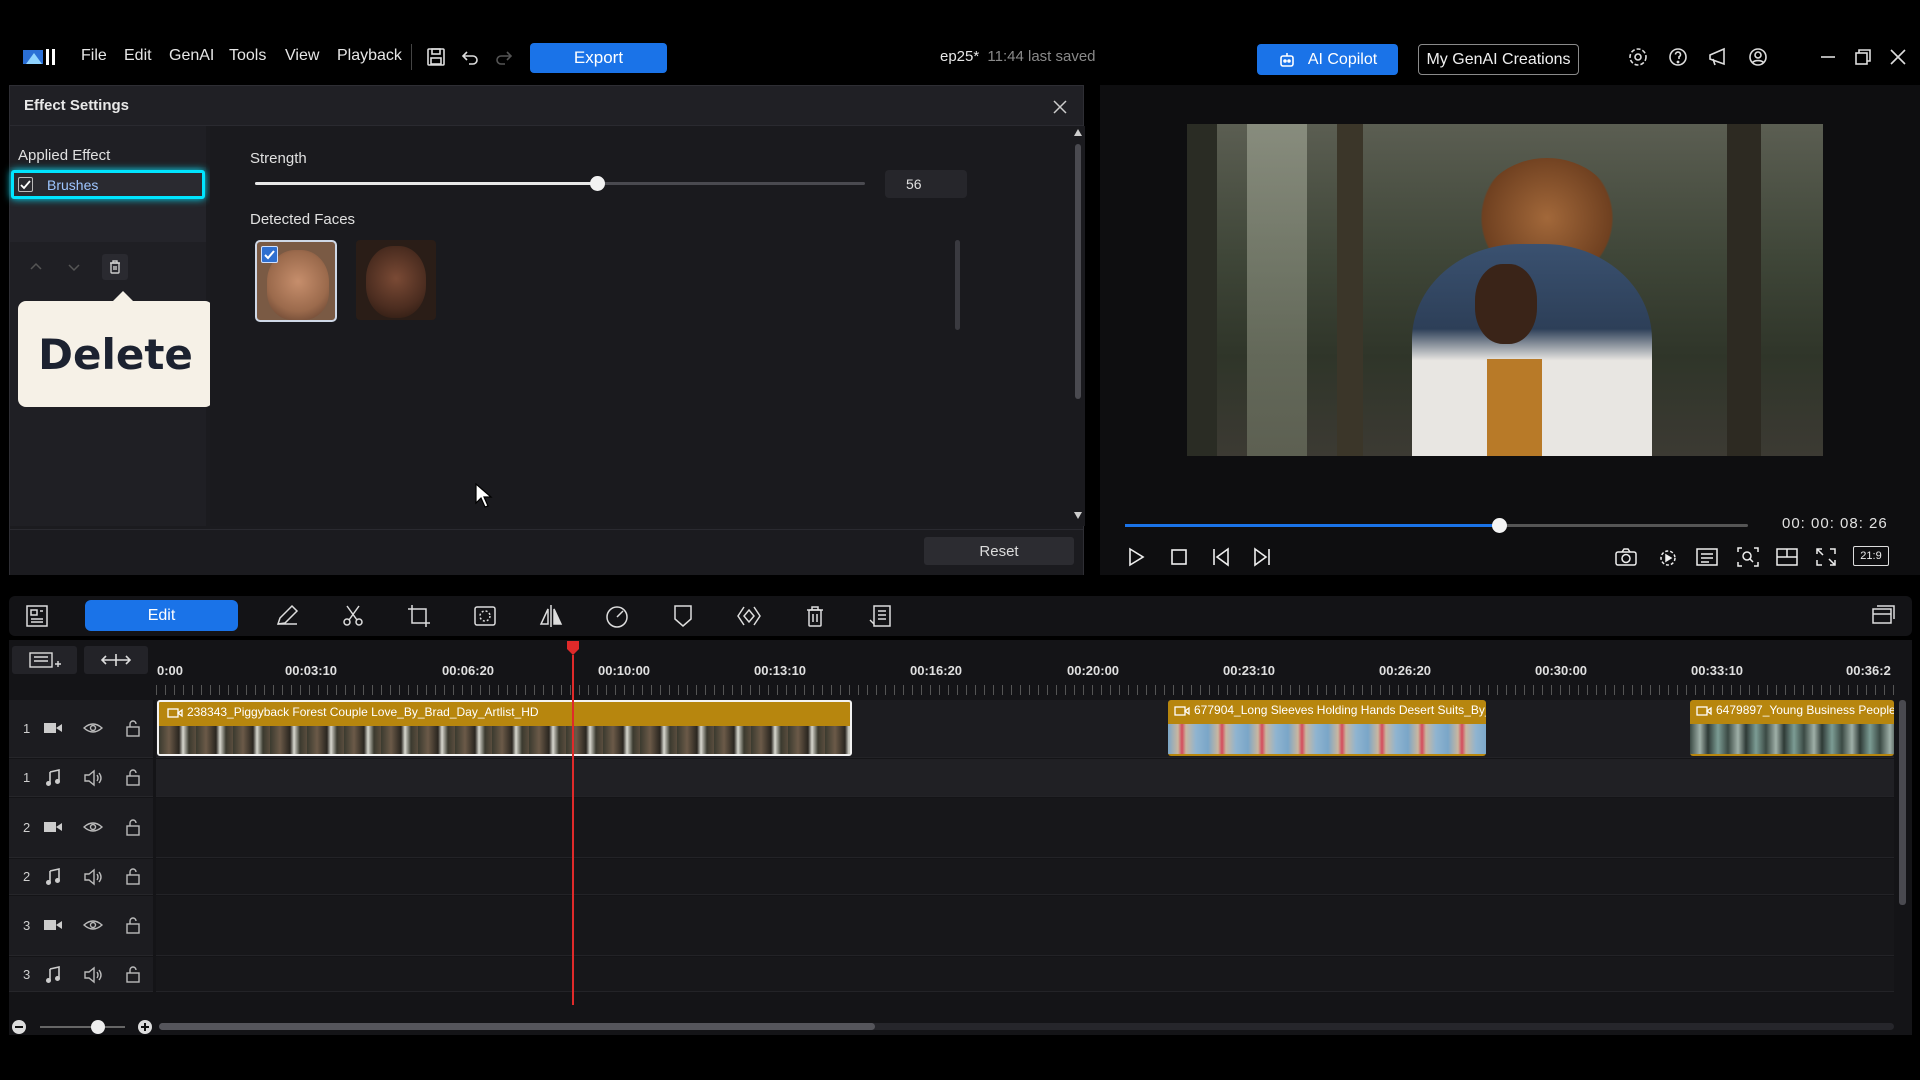 The height and width of the screenshot is (1080, 1920). I want to click on minimize-icon, so click(1828, 57).